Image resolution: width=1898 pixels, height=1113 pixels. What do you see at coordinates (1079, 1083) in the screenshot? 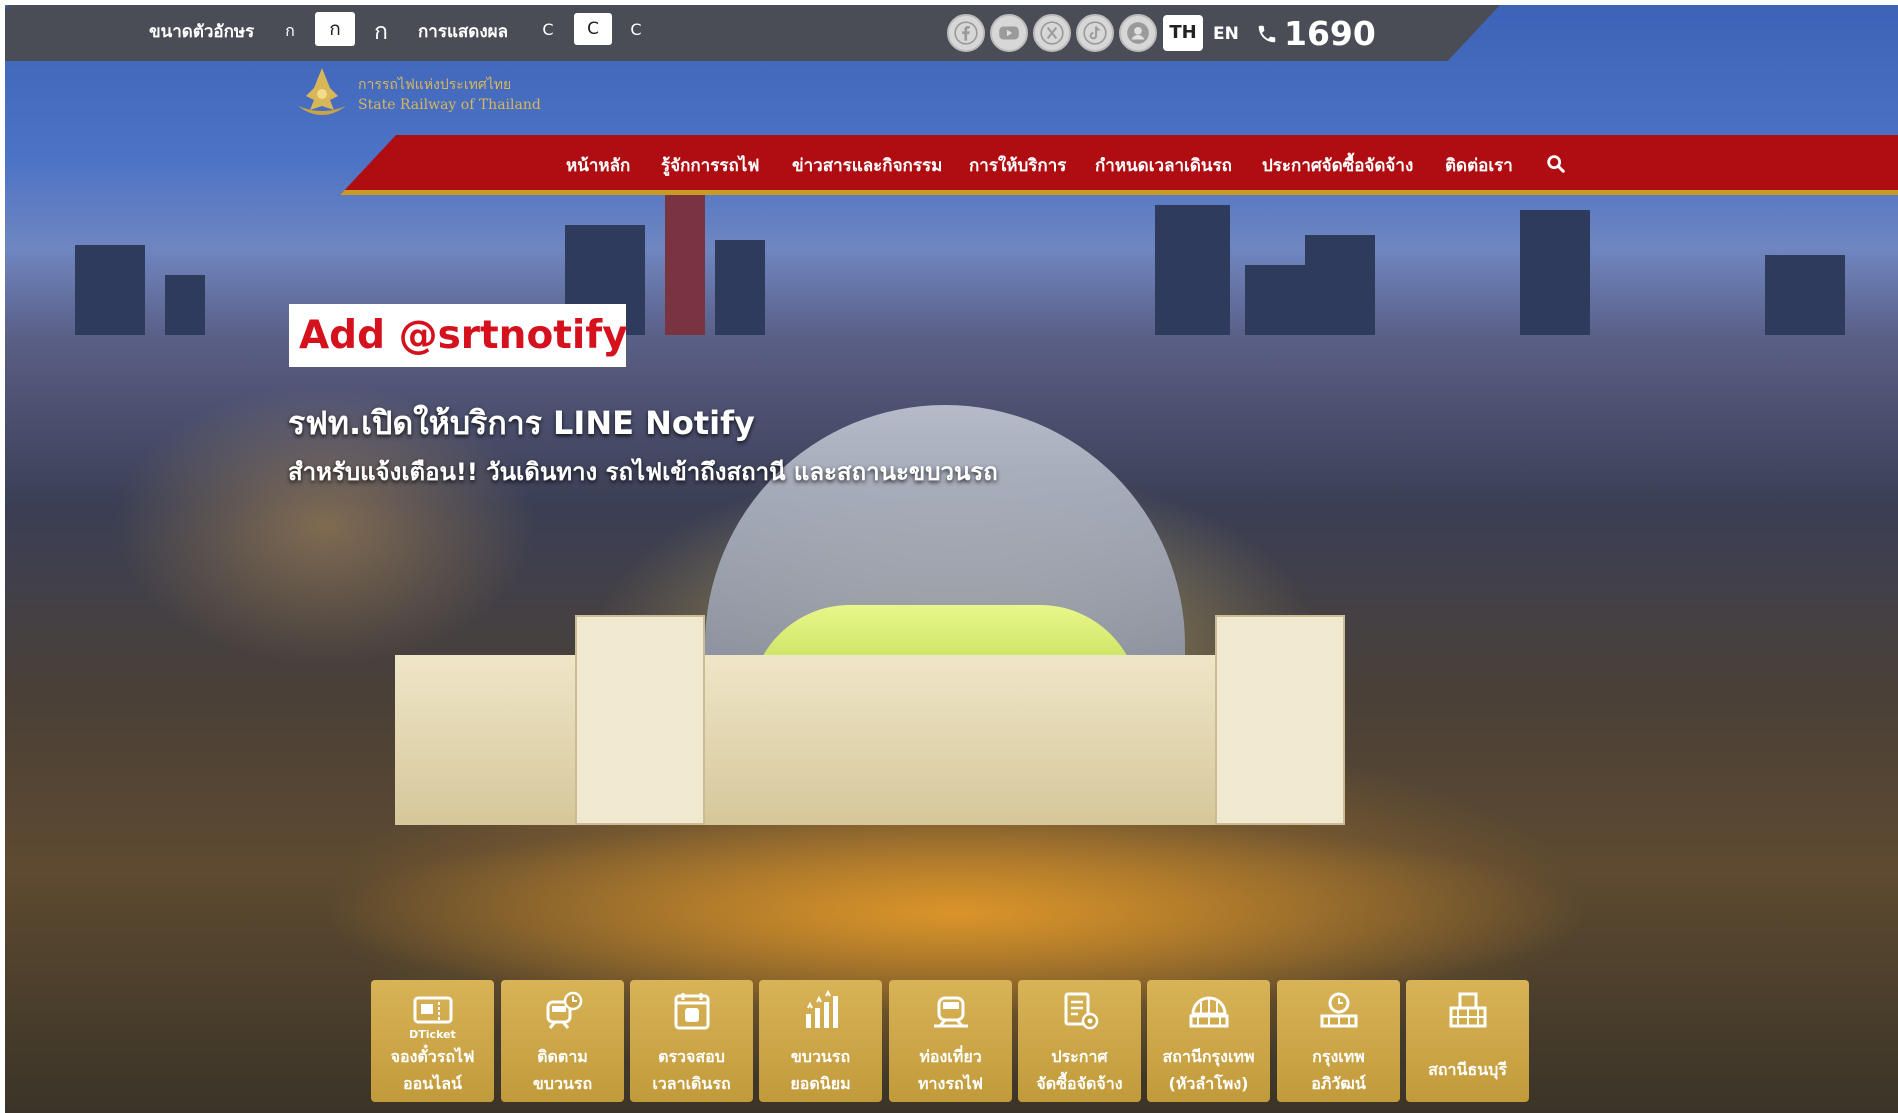
I see `tile-label: จัดซื้อจัดจ้าง` at bounding box center [1079, 1083].